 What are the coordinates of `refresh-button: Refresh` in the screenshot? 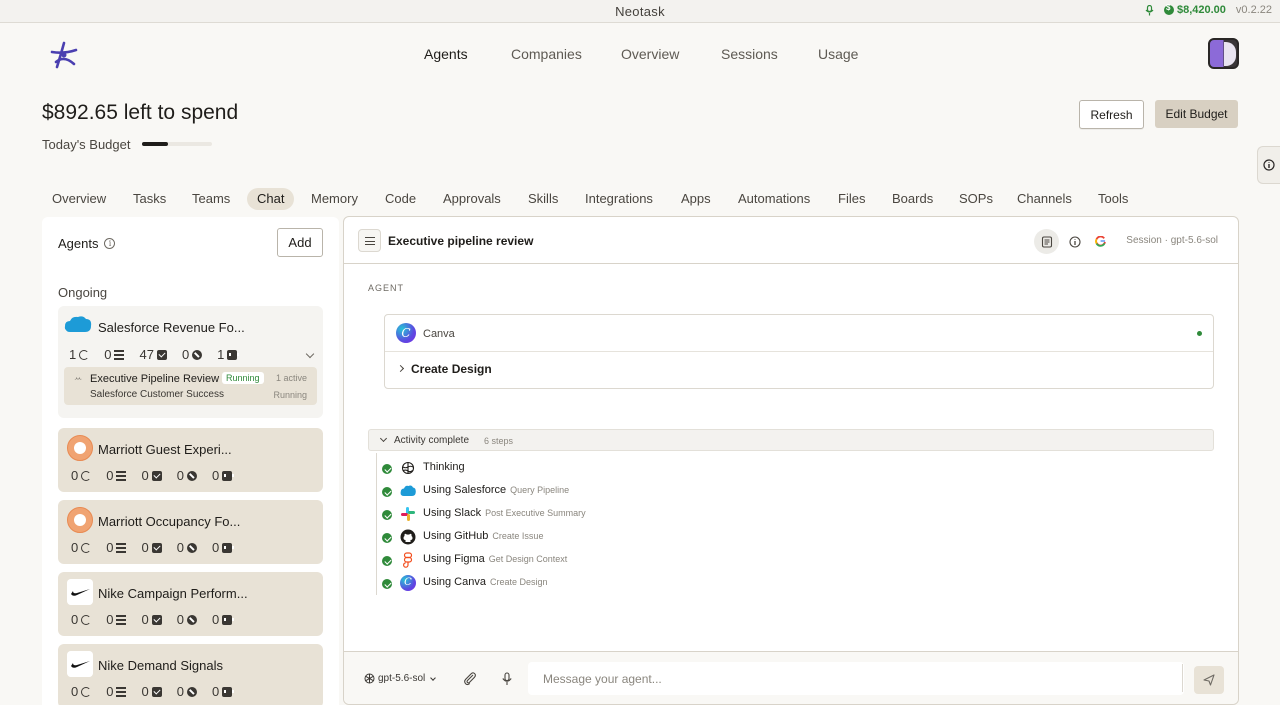 It's located at (1111, 114).